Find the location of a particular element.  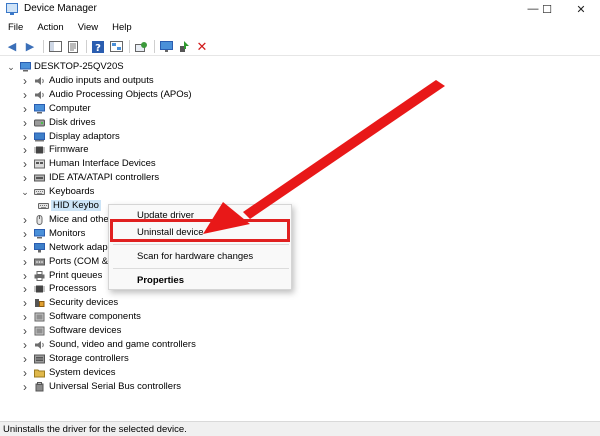

tree-category: › Audio Processing Objects (APOs) is located at coordinates (130, 95).